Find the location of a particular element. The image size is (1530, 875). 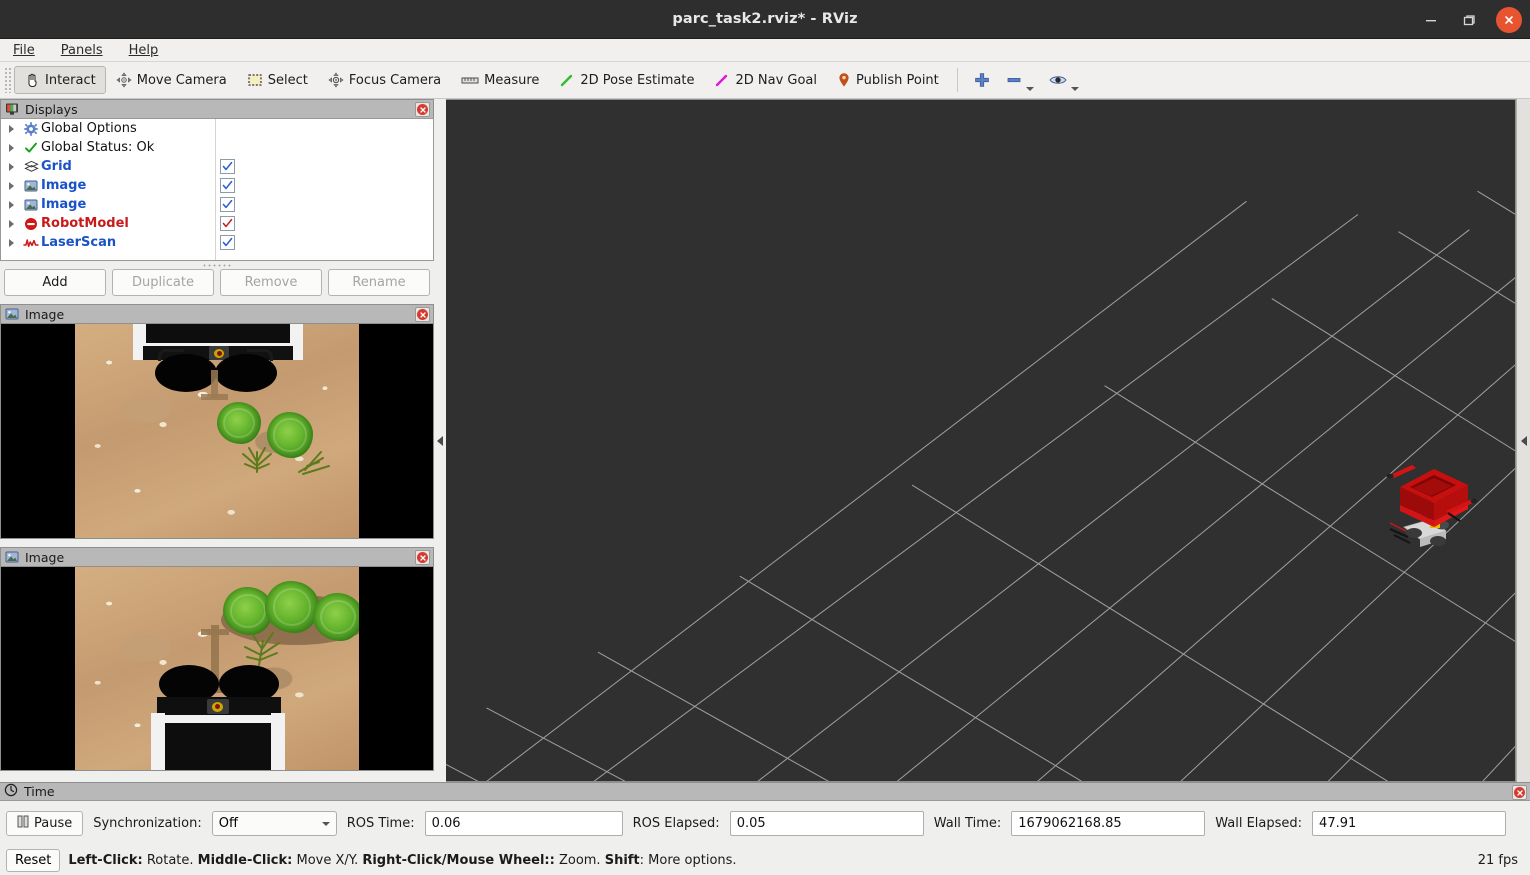

tool-measure-label: Measure is located at coordinates (512, 80).